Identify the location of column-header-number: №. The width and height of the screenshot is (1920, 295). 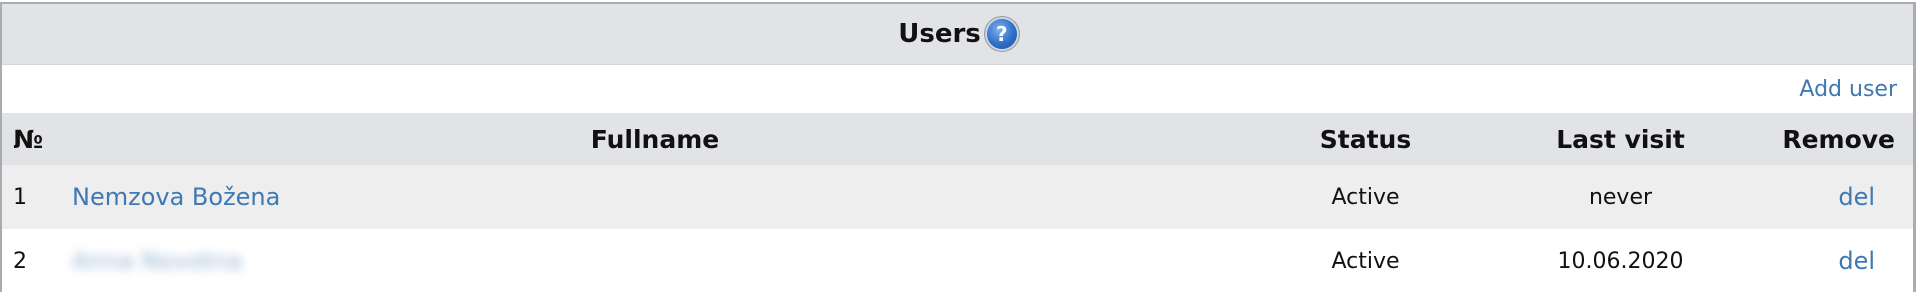
(28, 139).